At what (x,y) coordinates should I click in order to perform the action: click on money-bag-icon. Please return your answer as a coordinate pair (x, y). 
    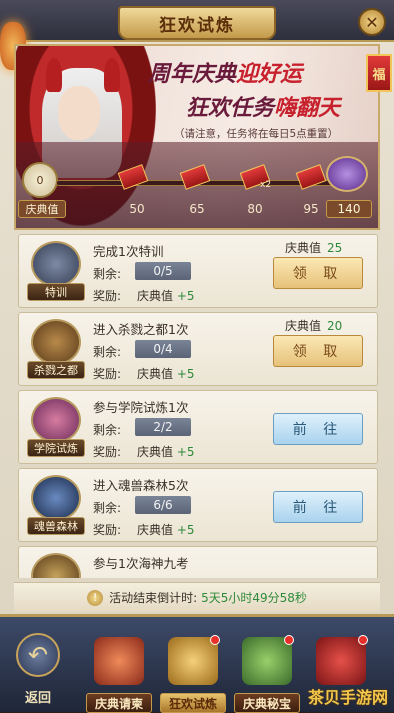
    Looking at the image, I should click on (341, 661).